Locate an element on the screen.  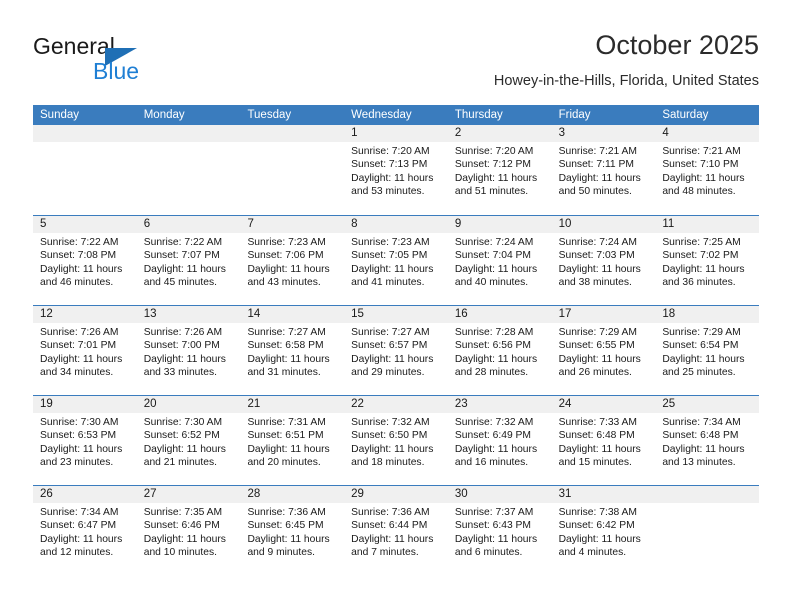
day-sunrise-text: Sunrise: 7:24 AM is located at coordinates (494, 242).